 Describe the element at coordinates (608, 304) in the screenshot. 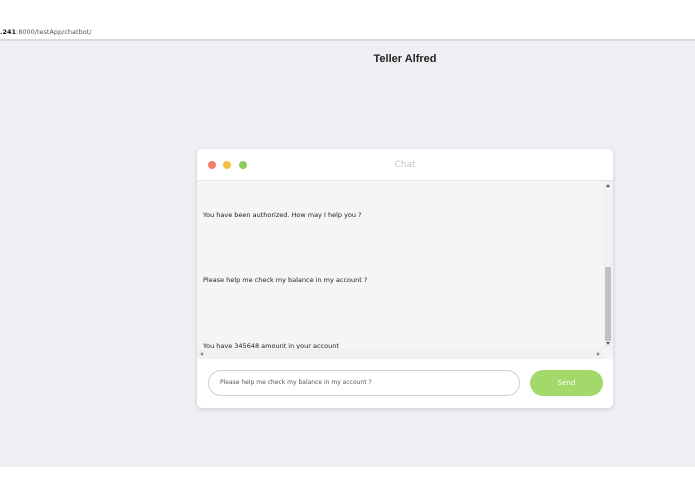

I see `scrollbar-thumb` at that location.